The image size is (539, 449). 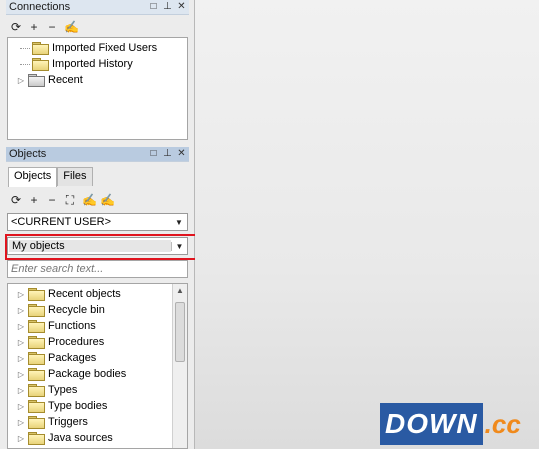 What do you see at coordinates (89, 200) in the screenshot?
I see `filter-icon: ✍` at bounding box center [89, 200].